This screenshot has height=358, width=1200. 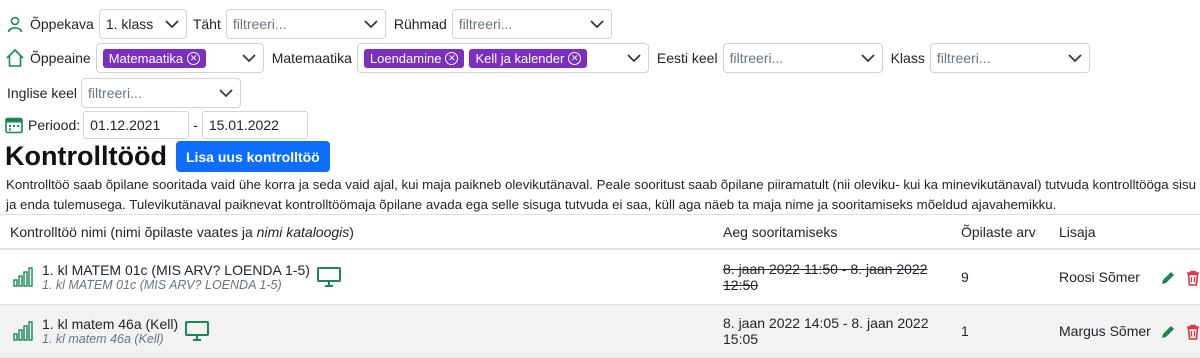 I want to click on chip-loendamine: Loendamine ✕, so click(x=414, y=58).